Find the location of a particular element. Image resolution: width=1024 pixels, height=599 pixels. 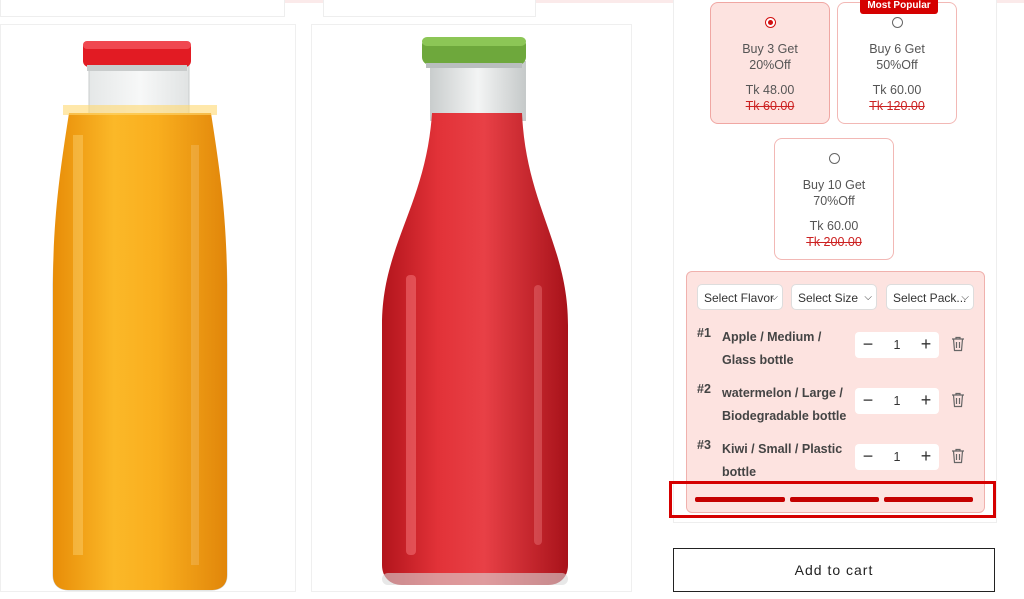

pack-select: Select Pack... ⌵ is located at coordinates (930, 297).